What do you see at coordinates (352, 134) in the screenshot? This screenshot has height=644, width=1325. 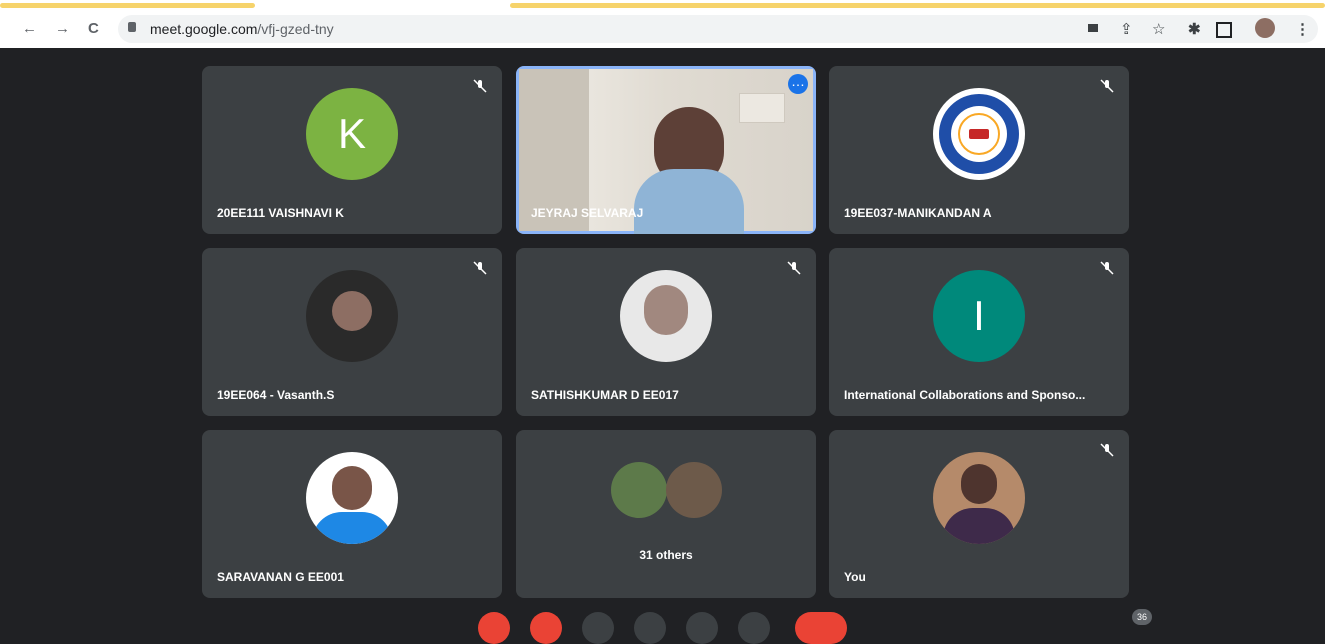 I see `avatar-letter: K` at bounding box center [352, 134].